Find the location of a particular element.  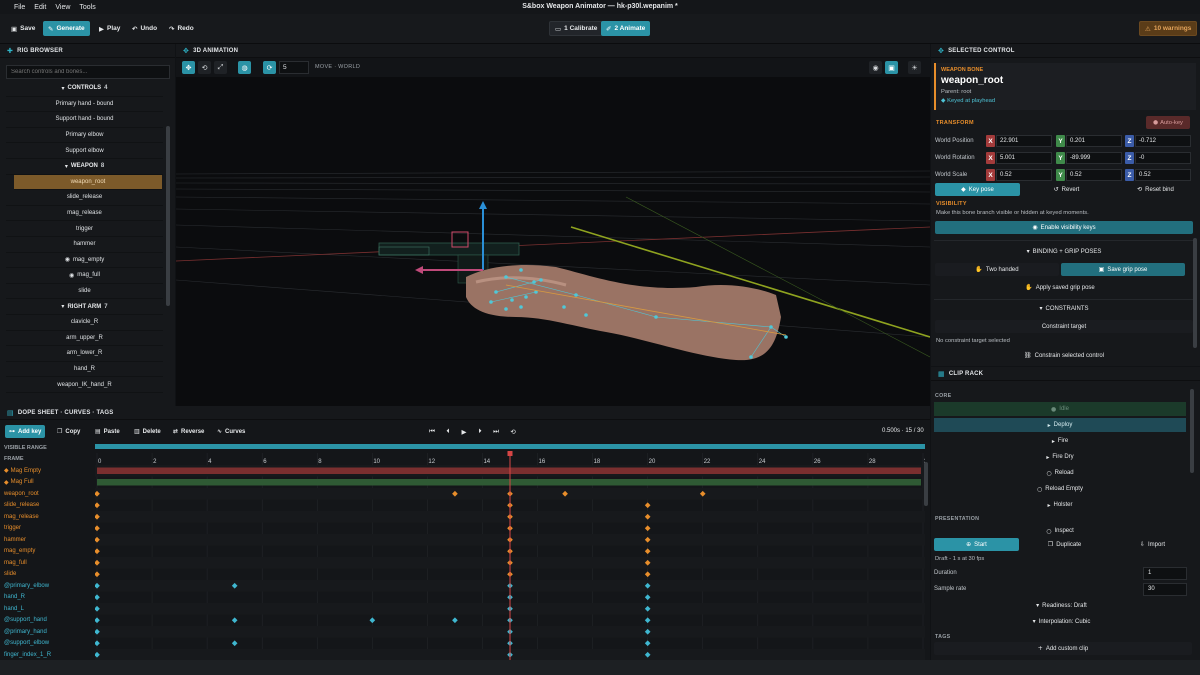

last-frame-button: ⏭ is located at coordinates (496, 431).